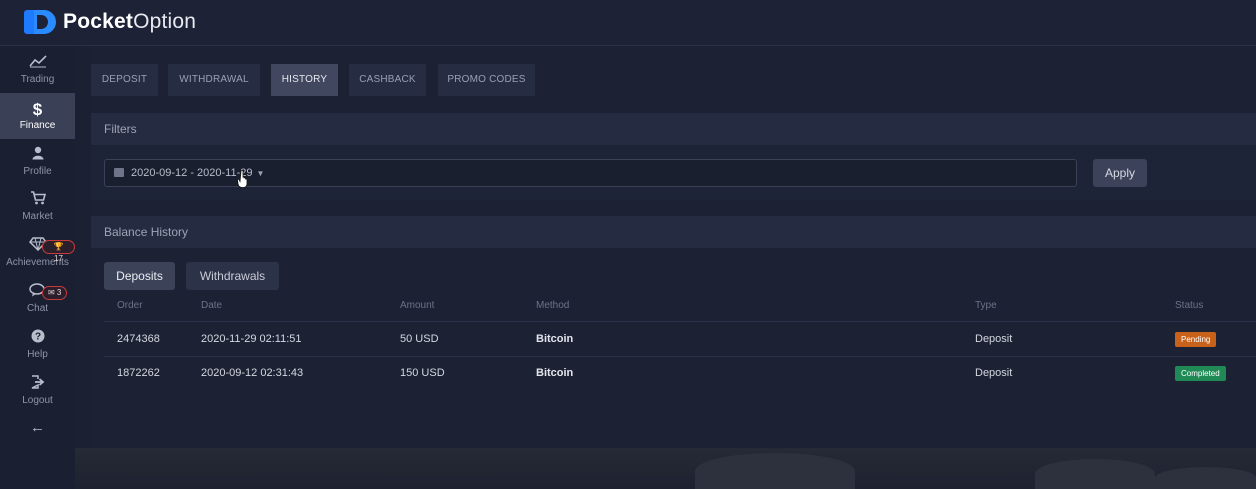  I want to click on balance-history-header: Balance History, so click(673, 232).